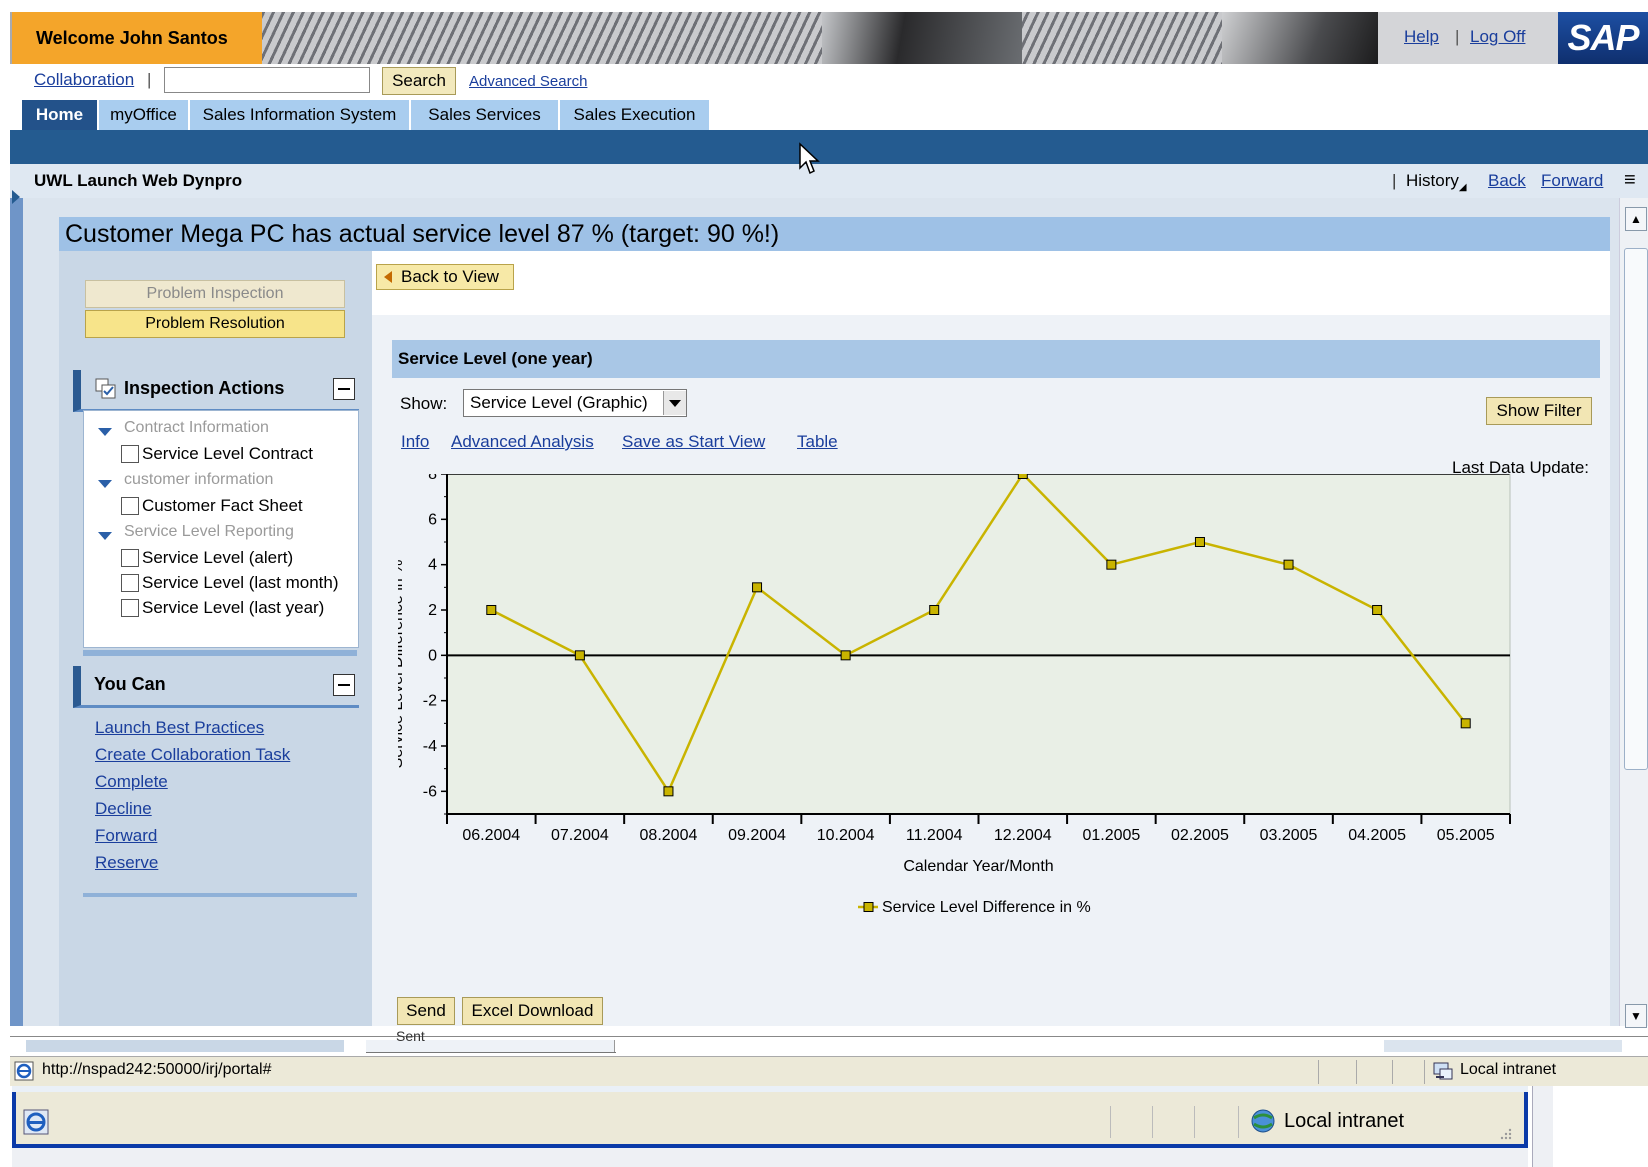 The width and height of the screenshot is (1648, 1167). Describe the element at coordinates (123, 809) in the screenshot. I see `decline-link: Decline` at that location.